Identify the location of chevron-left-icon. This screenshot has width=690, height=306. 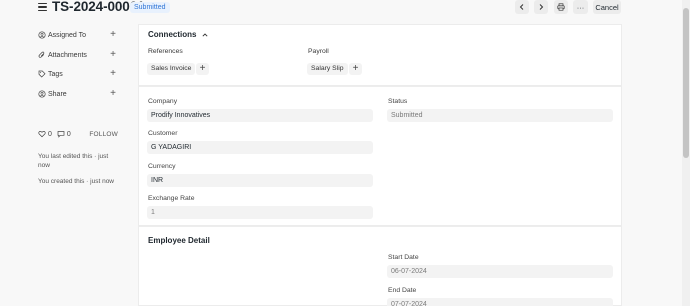
(521, 7).